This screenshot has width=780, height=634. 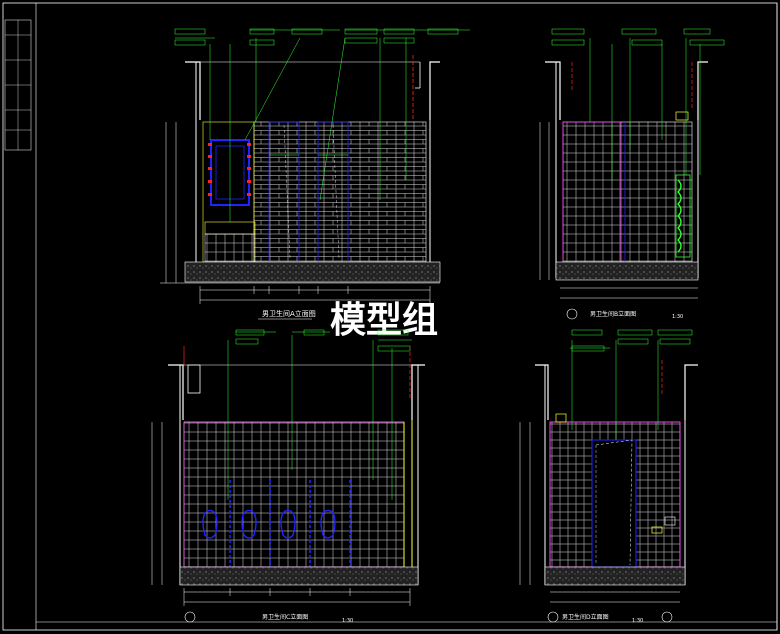 I want to click on title-c: 男卫生间C立面图, so click(x=285, y=617).